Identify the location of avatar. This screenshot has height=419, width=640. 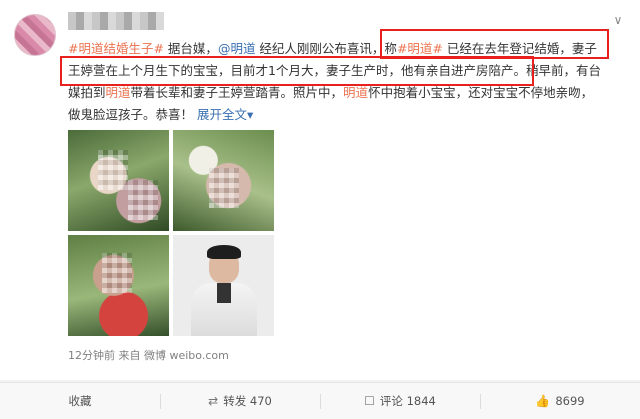
(35, 35).